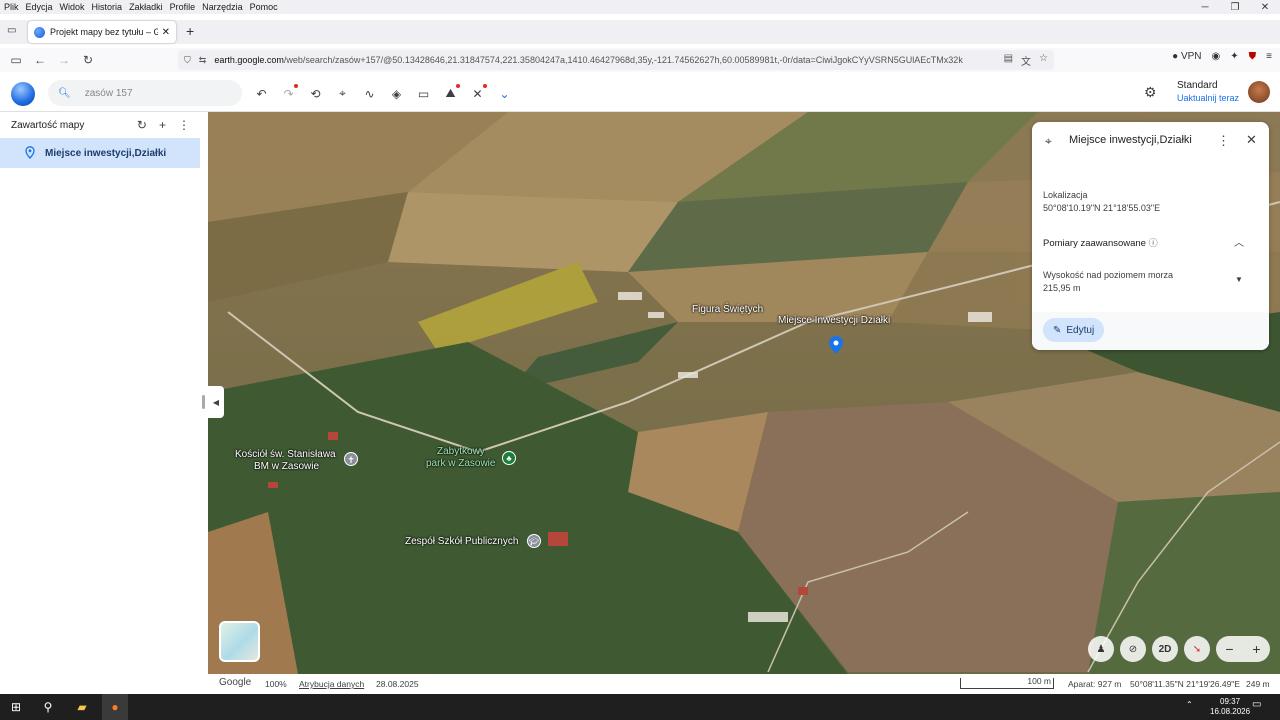  I want to click on close-window-button: ✕, so click(1265, 10).